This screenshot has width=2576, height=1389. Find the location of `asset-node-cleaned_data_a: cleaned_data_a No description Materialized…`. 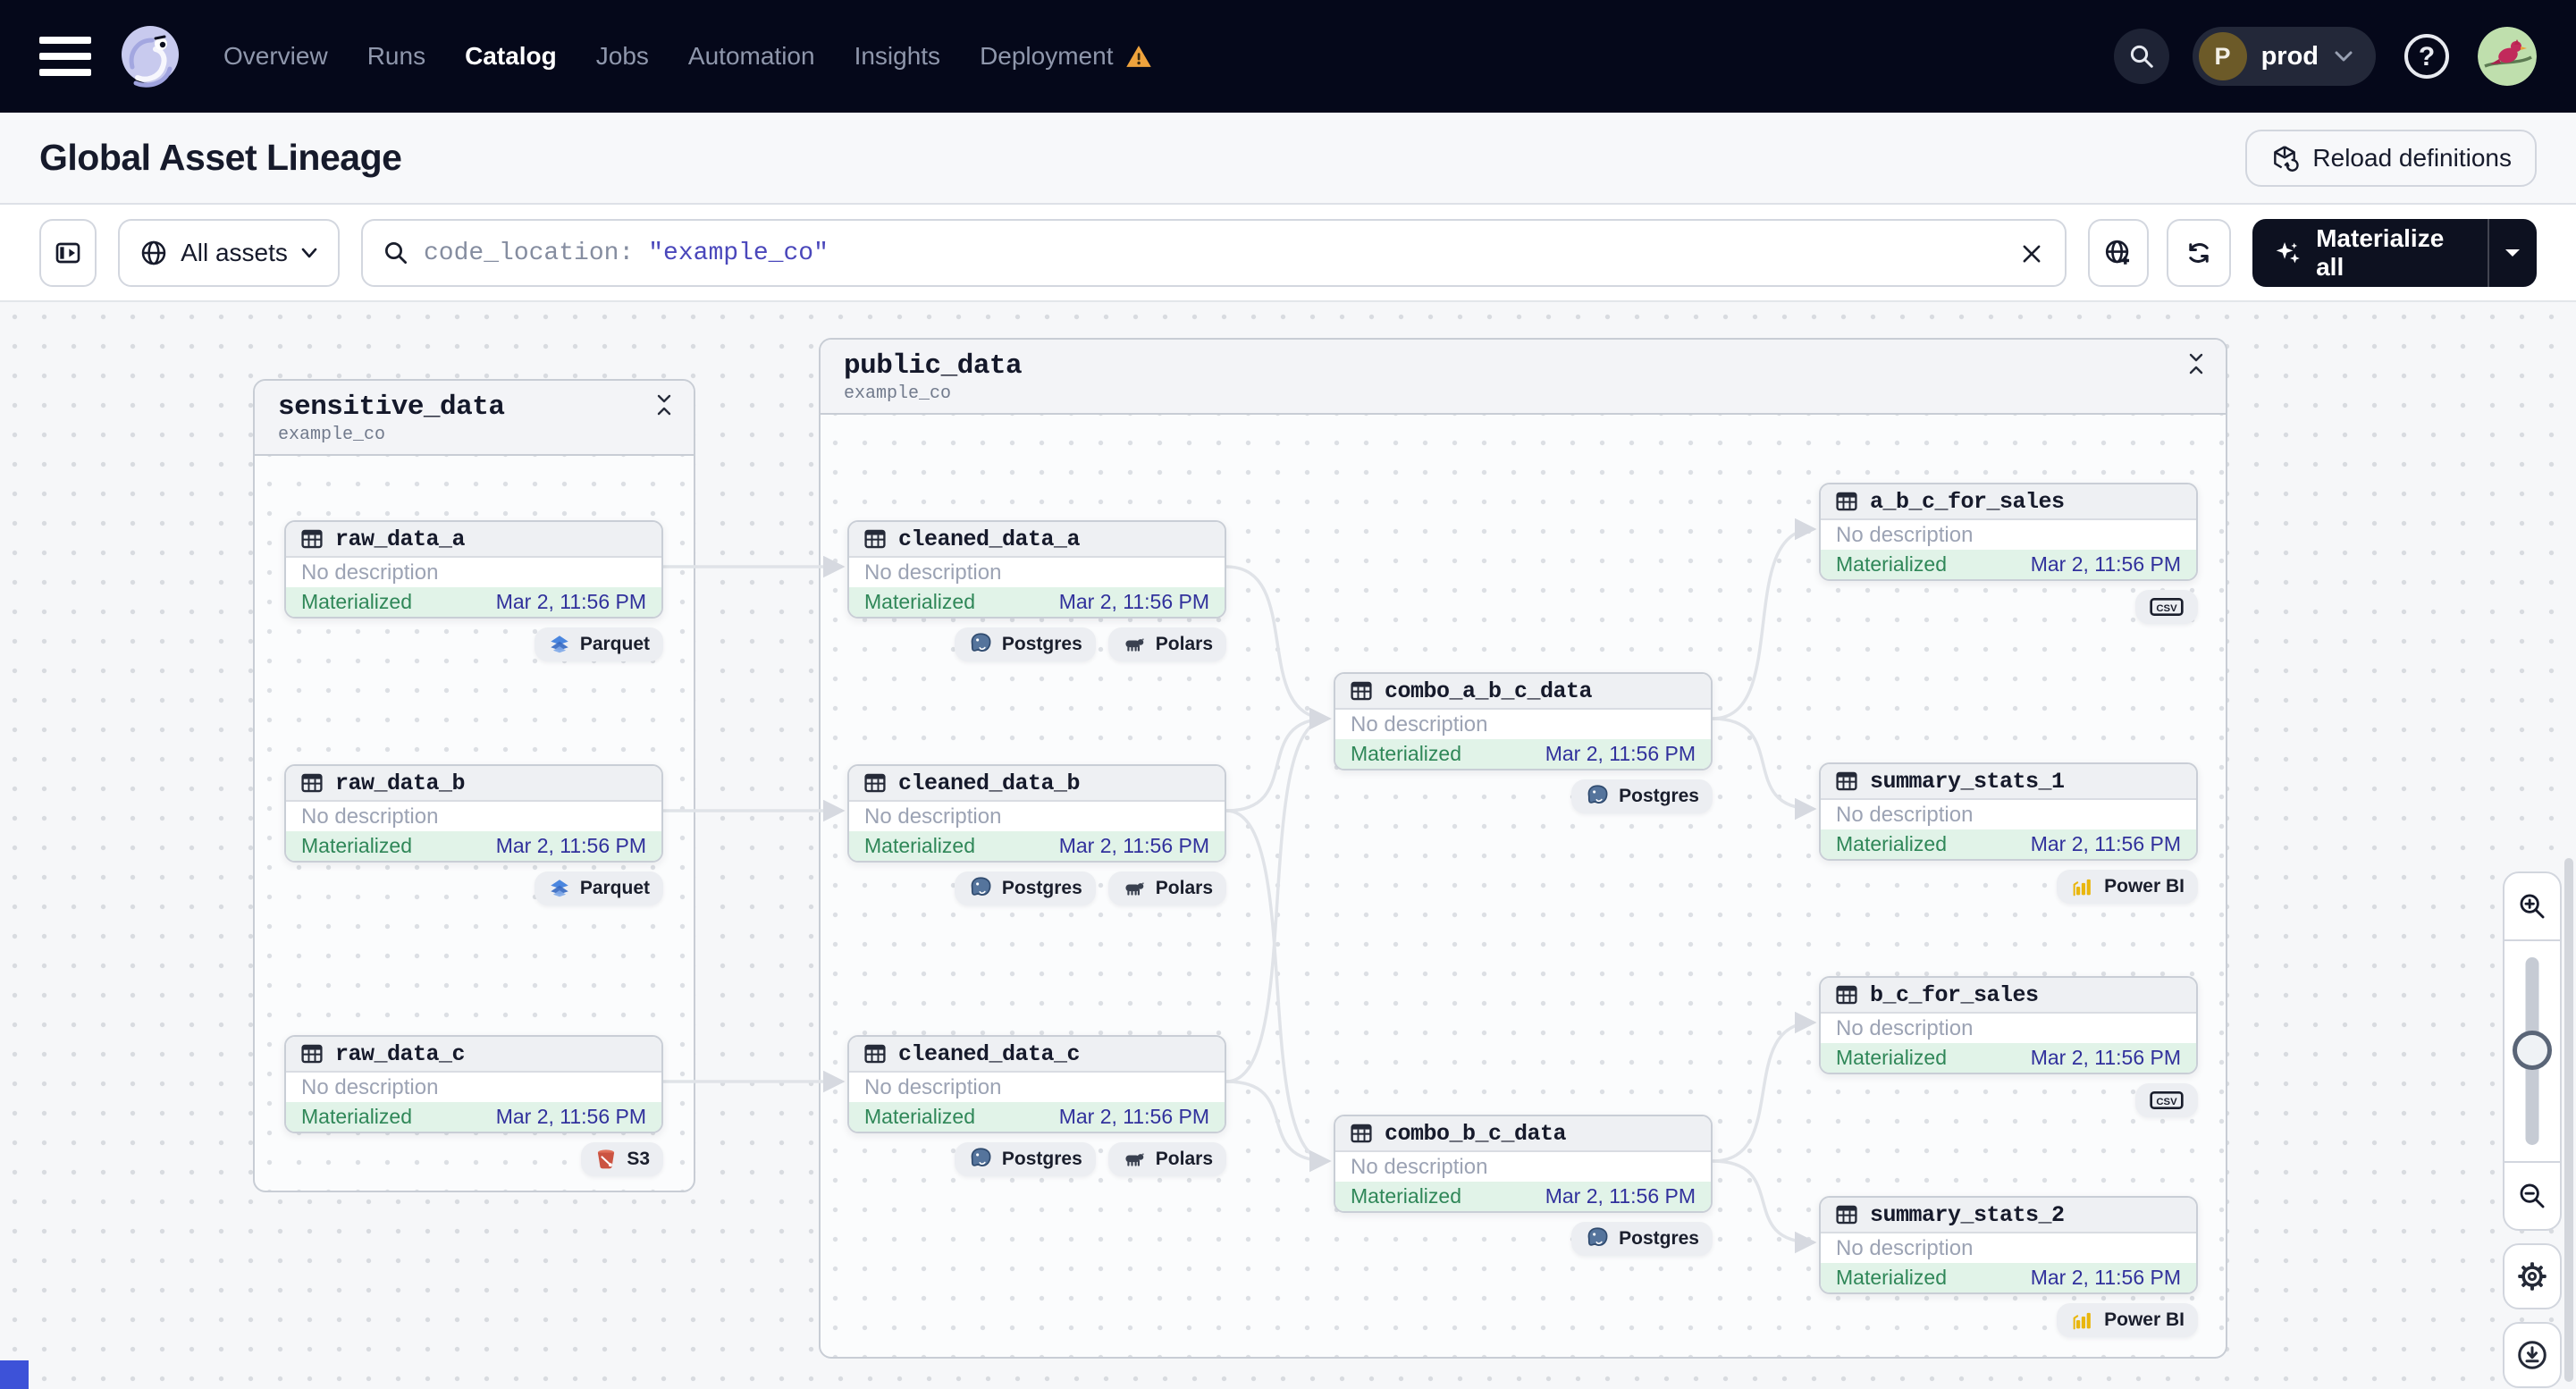

asset-node-cleaned_data_a: cleaned_data_a No description Materialized… is located at coordinates (1036, 590).